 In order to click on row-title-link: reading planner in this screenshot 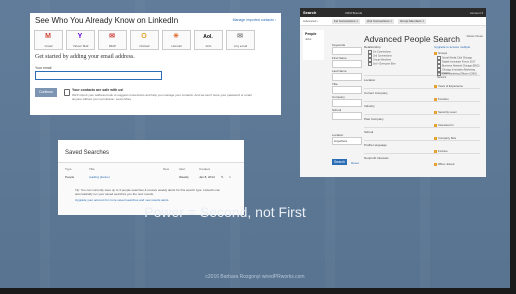, I will do `click(99, 177)`.